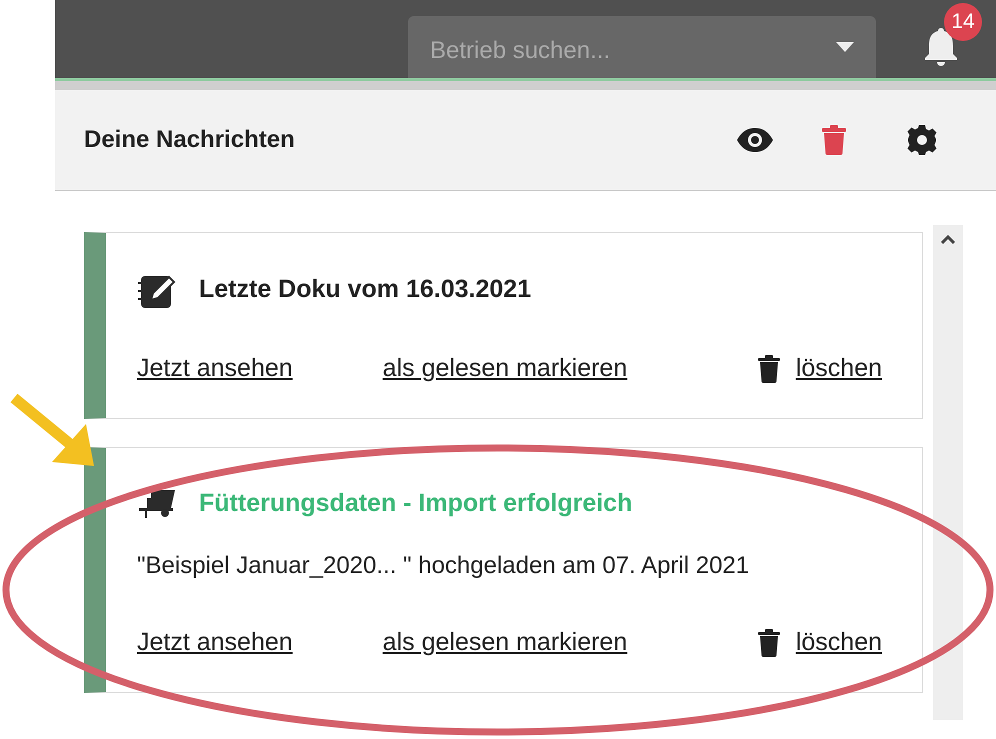 Image resolution: width=996 pixels, height=739 pixels. Describe the element at coordinates (941, 46) in the screenshot. I see `bell-icon` at that location.